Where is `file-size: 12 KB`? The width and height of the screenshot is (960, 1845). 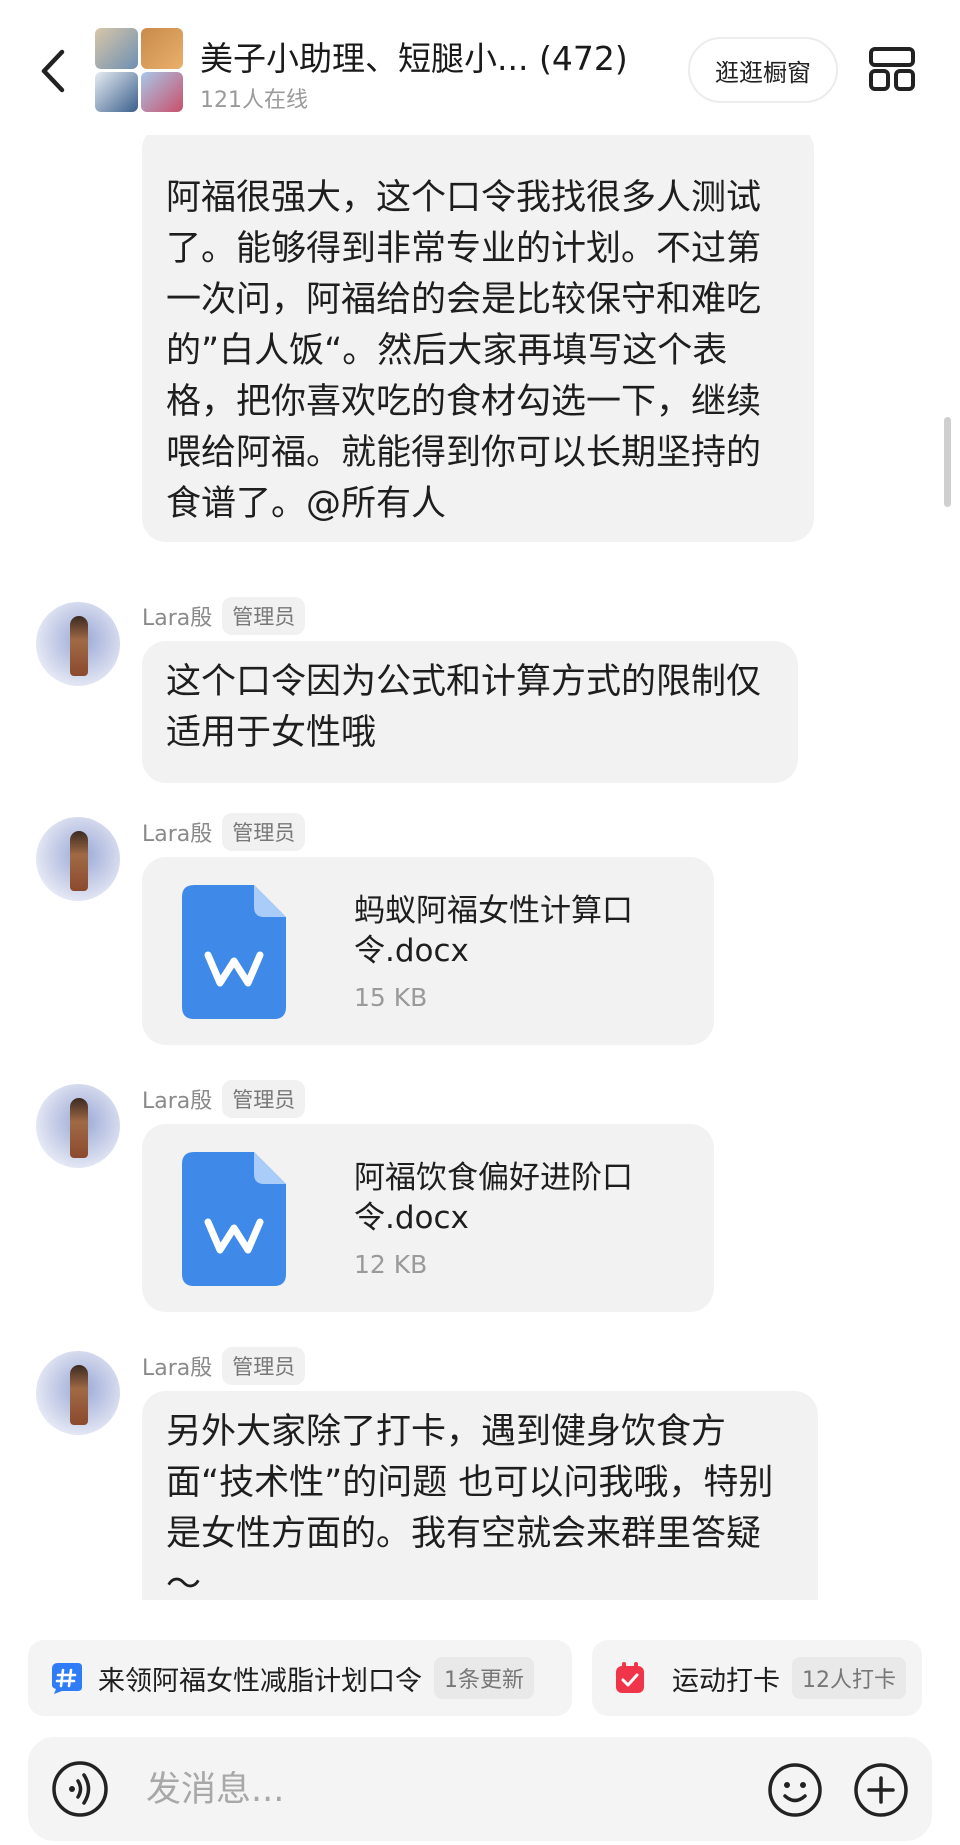 file-size: 12 KB is located at coordinates (391, 1264).